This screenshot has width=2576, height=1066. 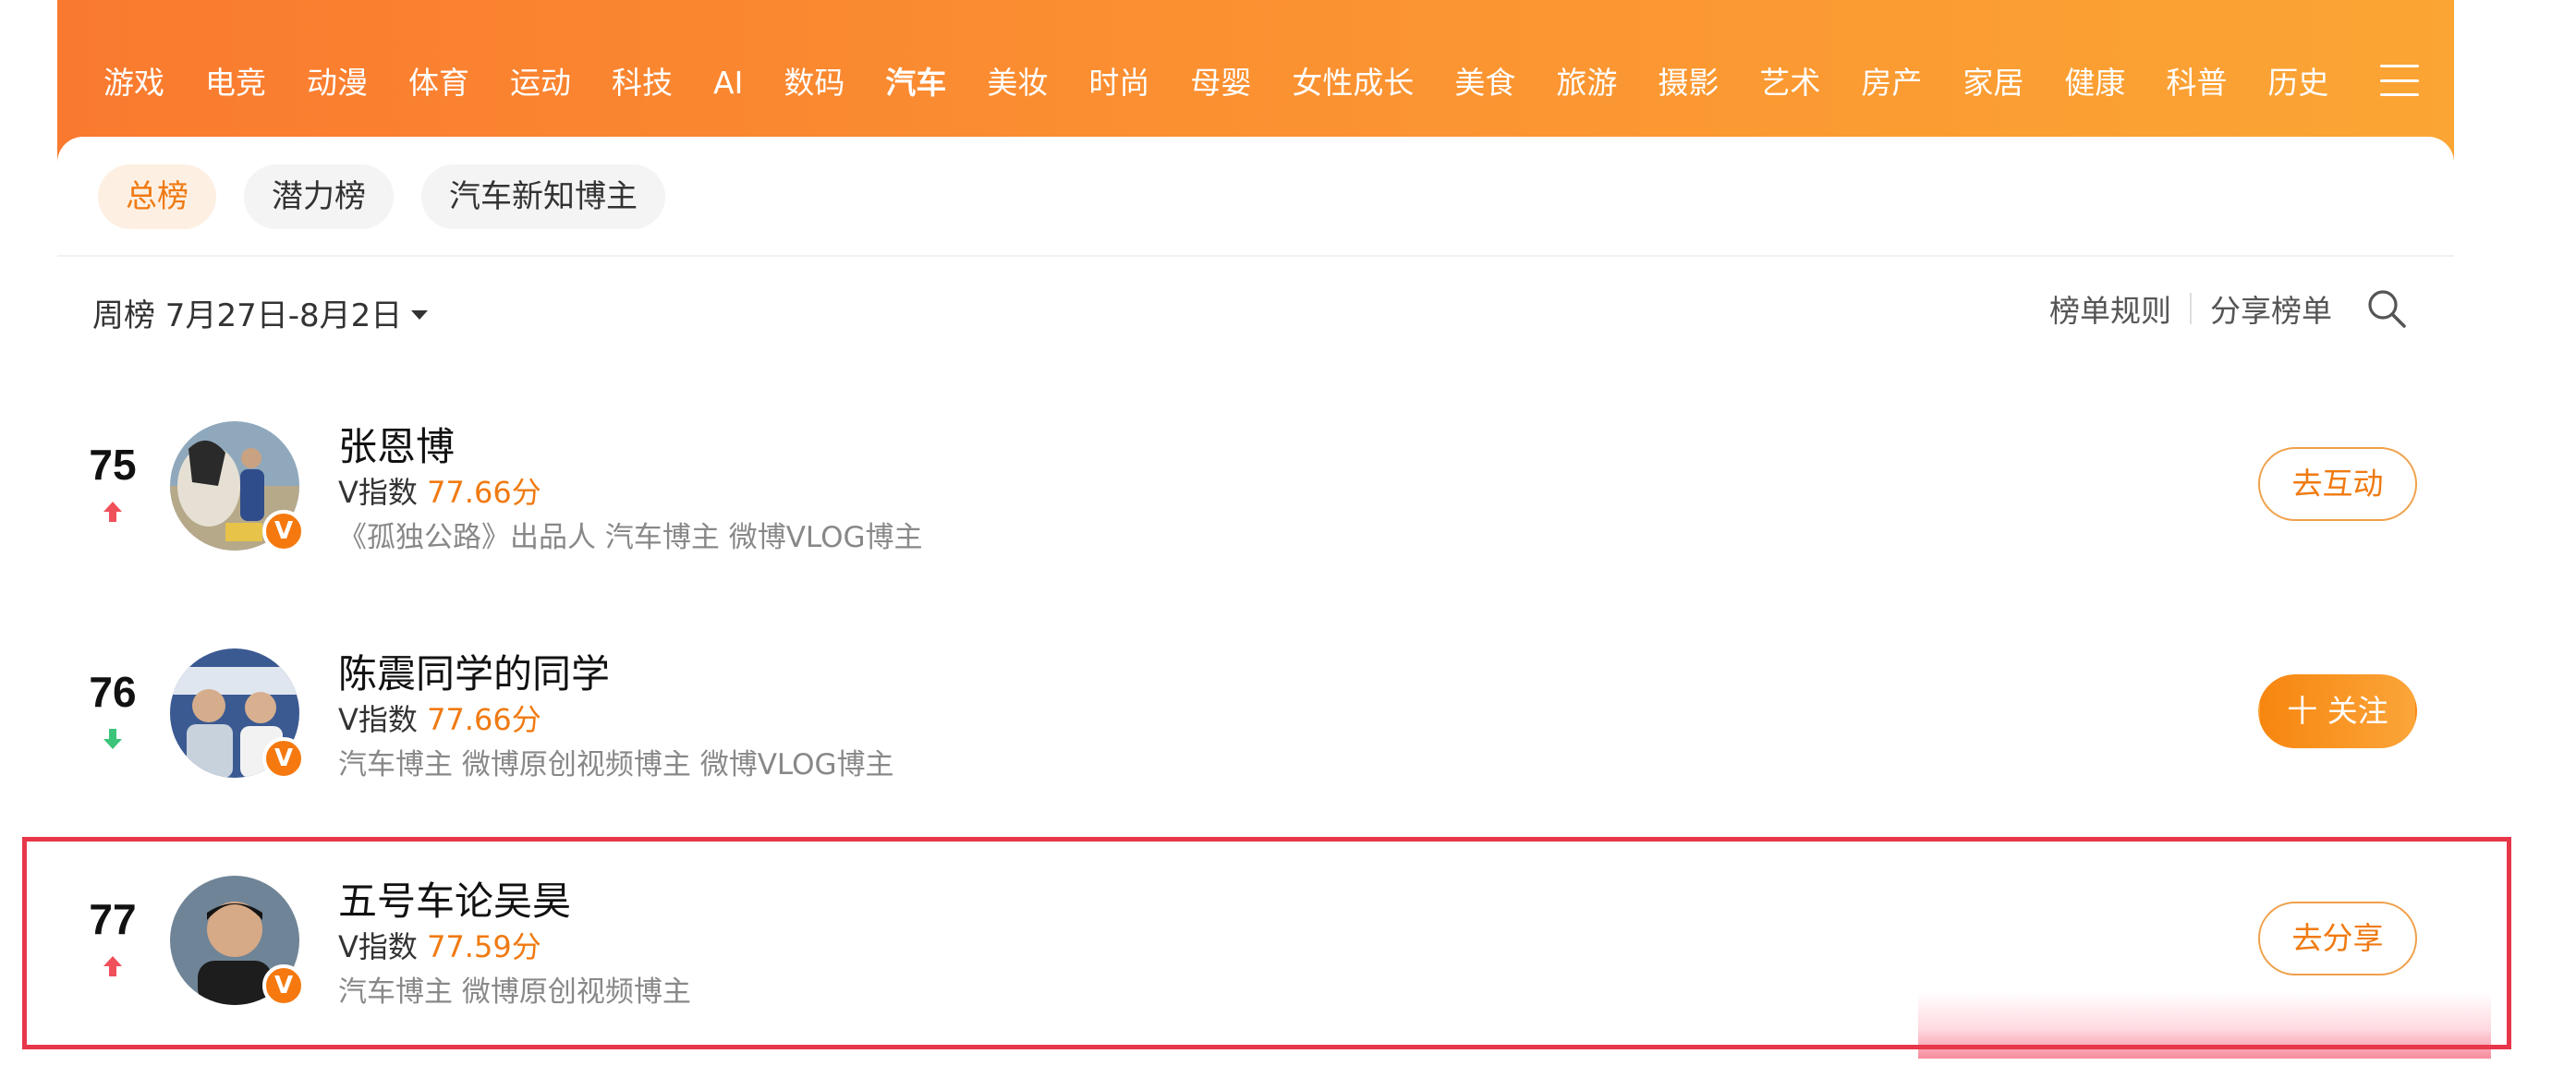 What do you see at coordinates (1789, 83) in the screenshot?
I see `category-tab: 艺术` at bounding box center [1789, 83].